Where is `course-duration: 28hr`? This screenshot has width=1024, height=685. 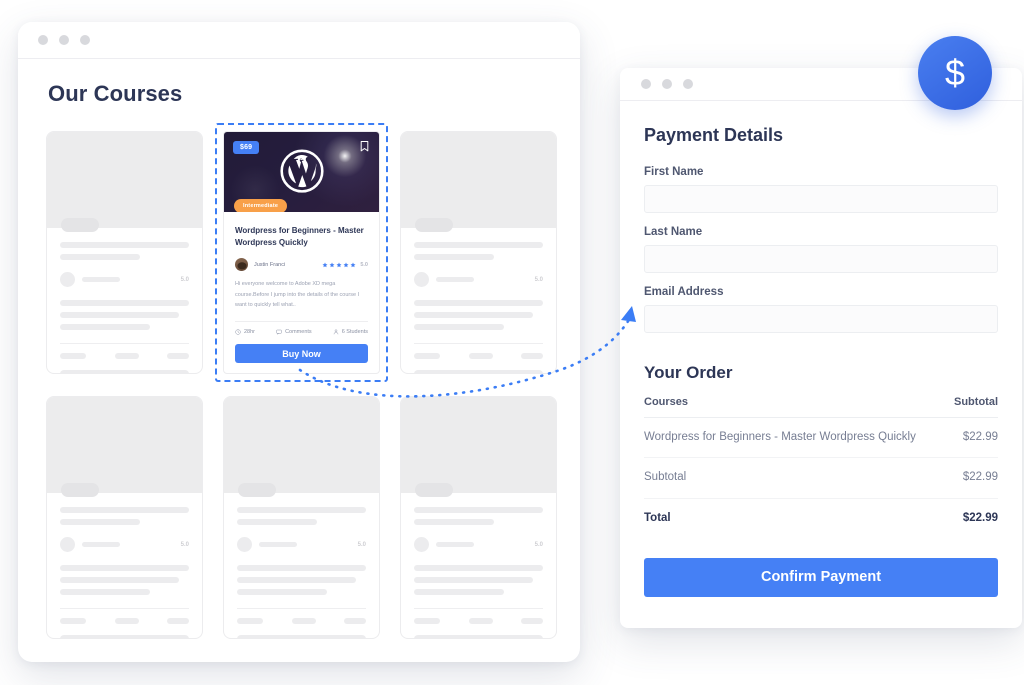
course-duration: 28hr is located at coordinates (245, 332).